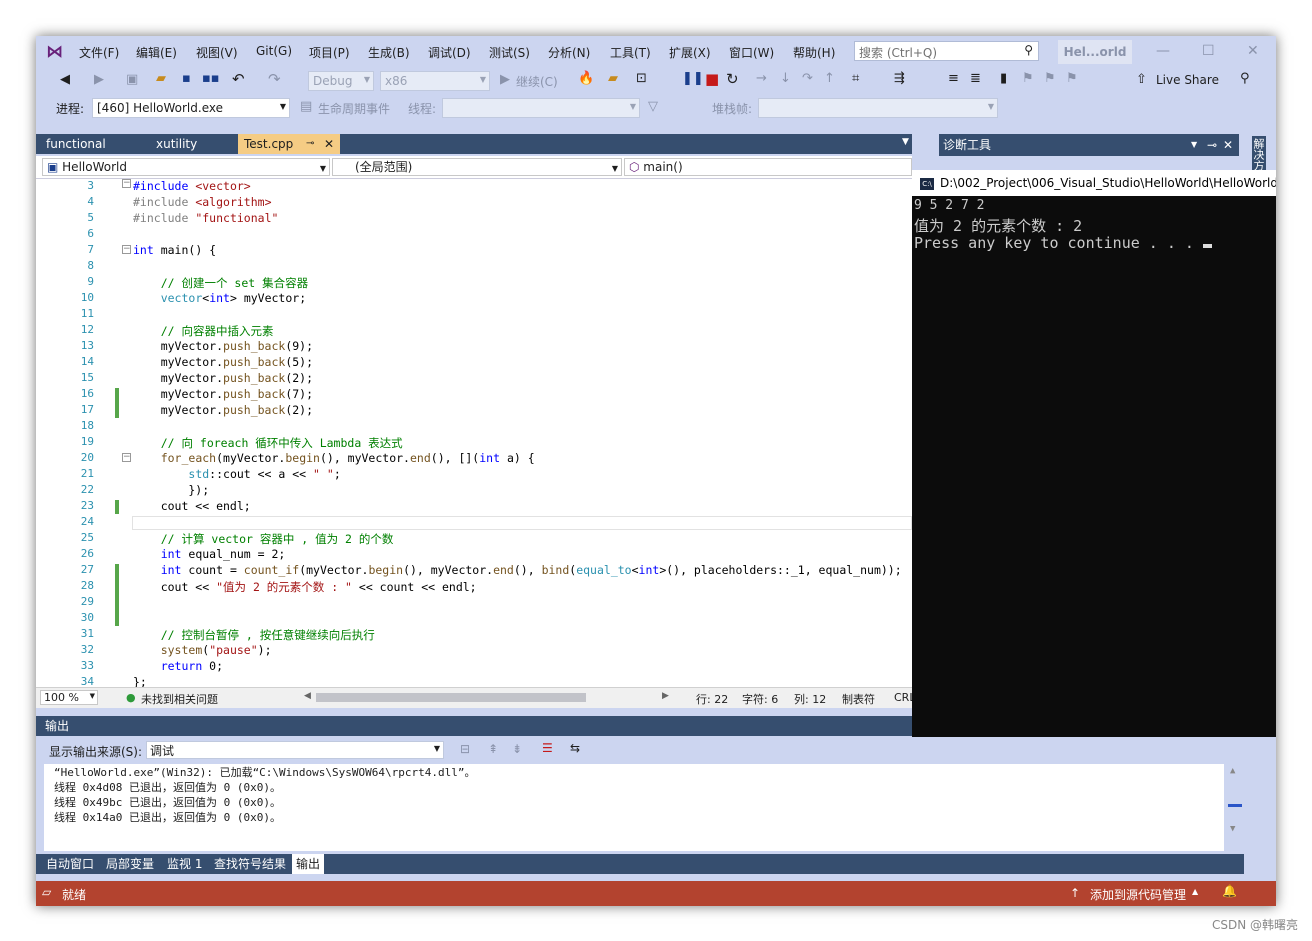  I want to click on restart-icon: ↻, so click(732, 79).